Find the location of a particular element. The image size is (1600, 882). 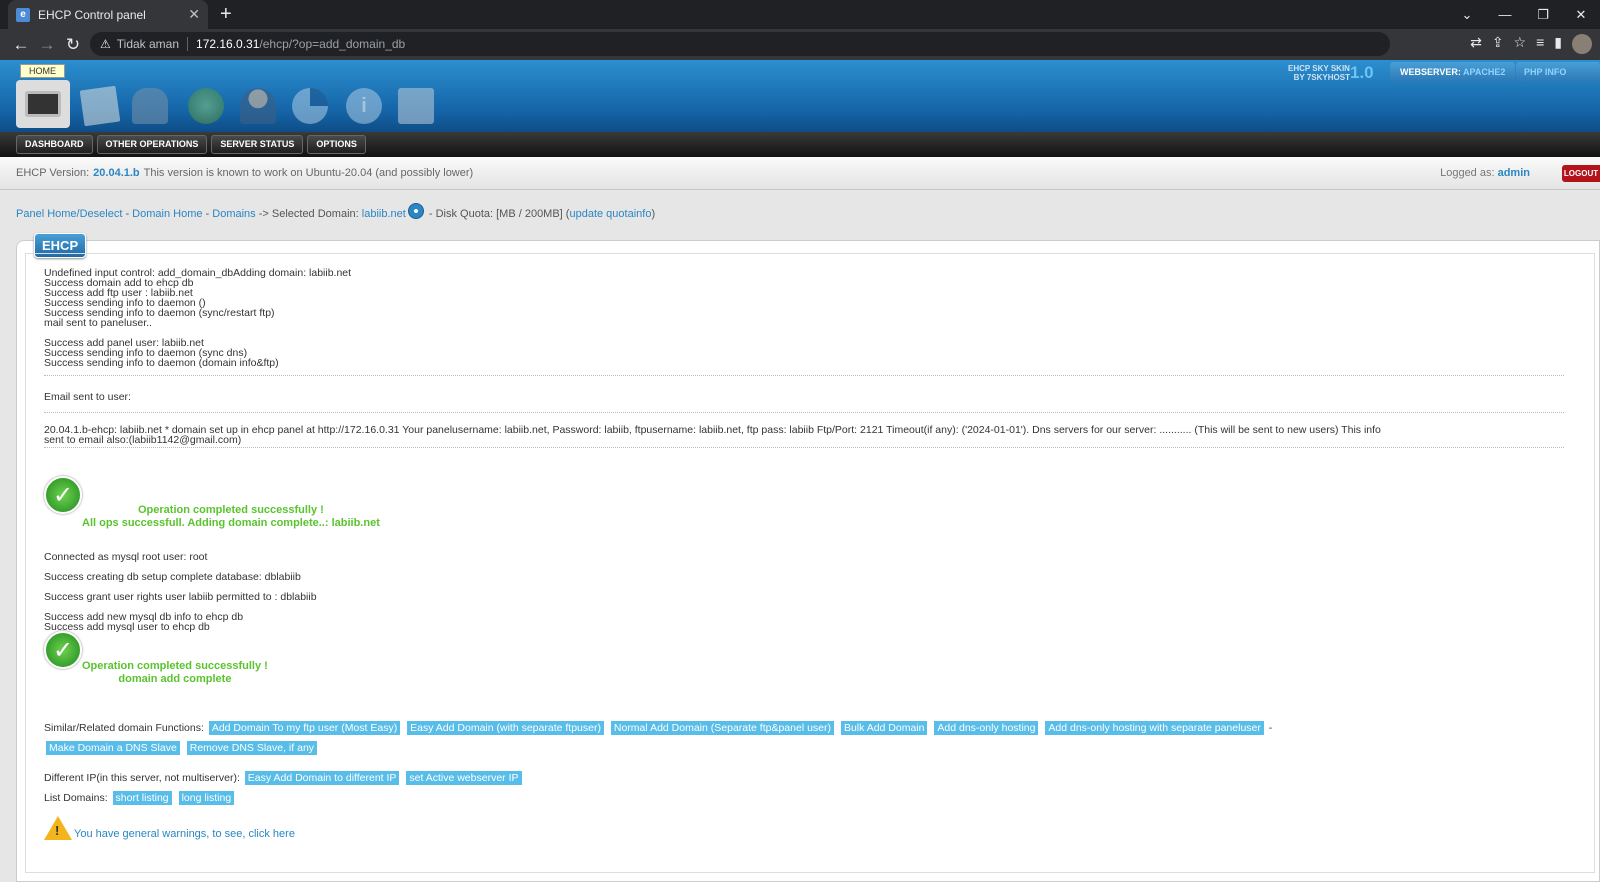

tab-close-icon: ✕ is located at coordinates (194, 14).